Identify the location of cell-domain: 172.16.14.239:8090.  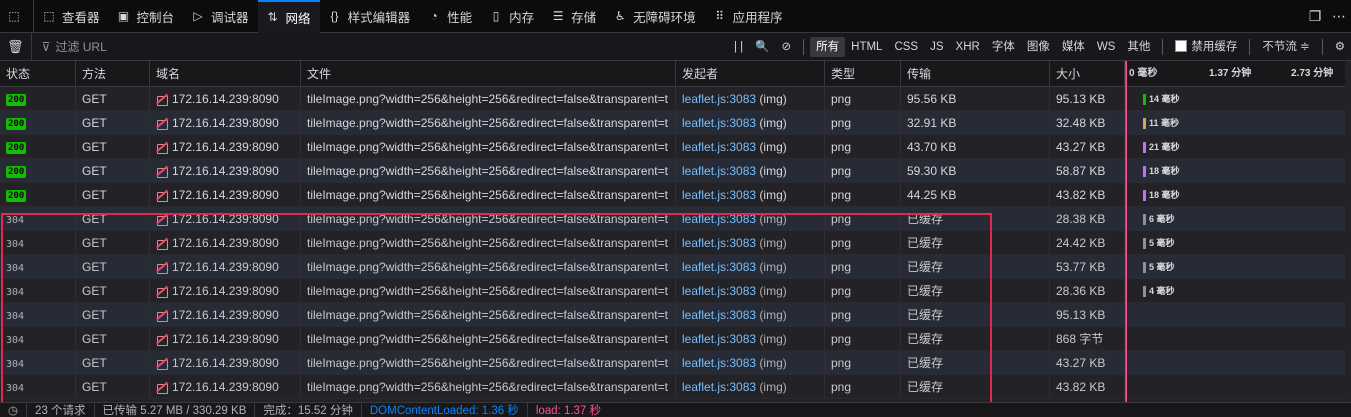
(225, 170).